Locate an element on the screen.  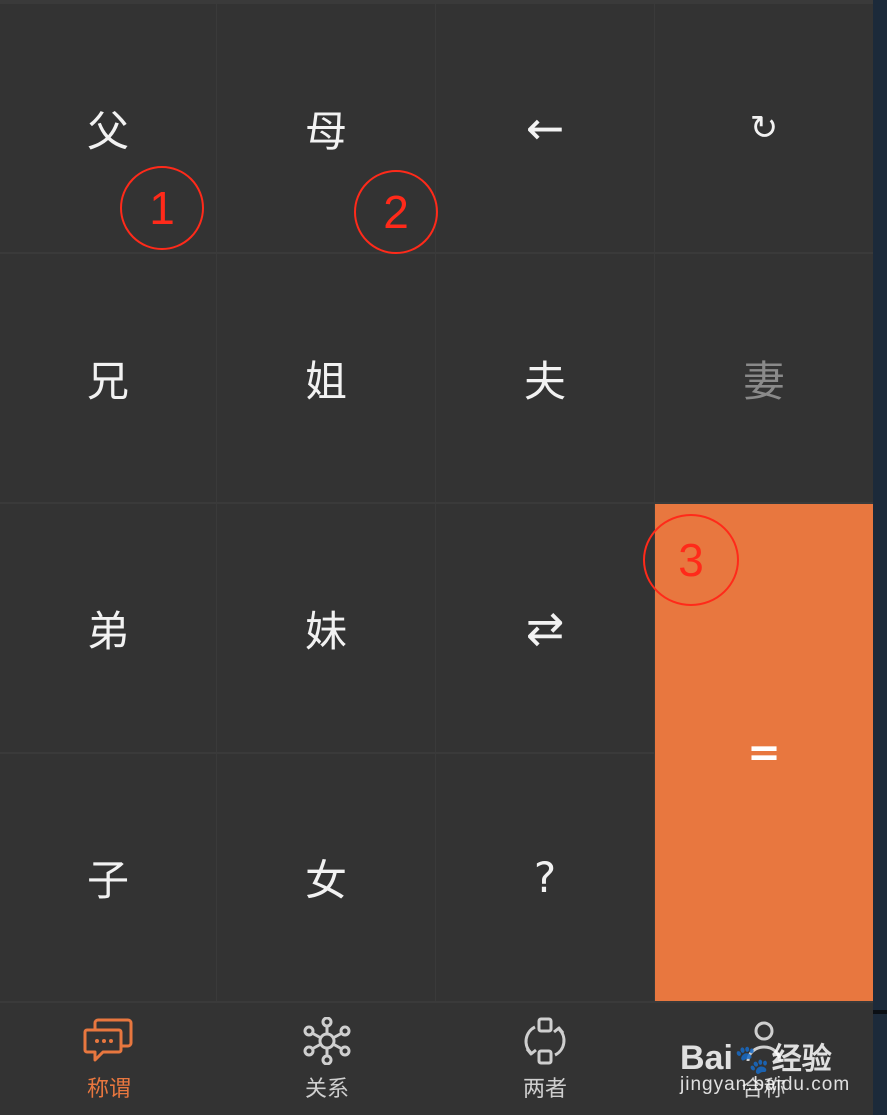
key-father: 父 is located at coordinates (108, 128).